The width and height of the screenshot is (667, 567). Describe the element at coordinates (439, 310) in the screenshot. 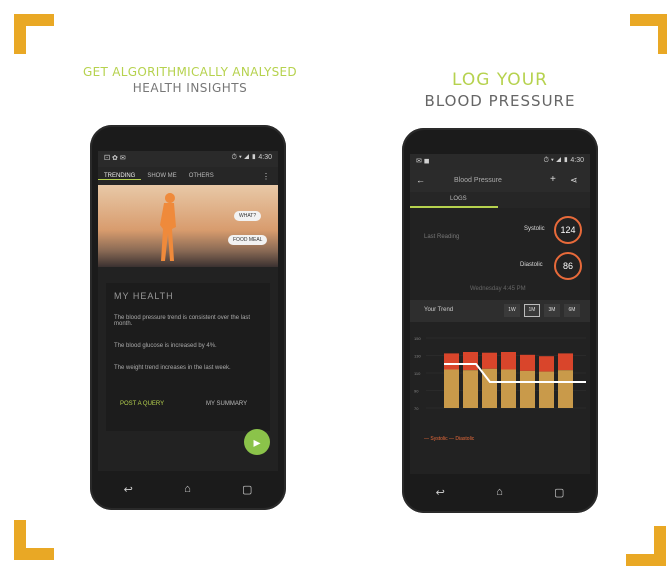

I see `trend-label: Your Trend` at that location.